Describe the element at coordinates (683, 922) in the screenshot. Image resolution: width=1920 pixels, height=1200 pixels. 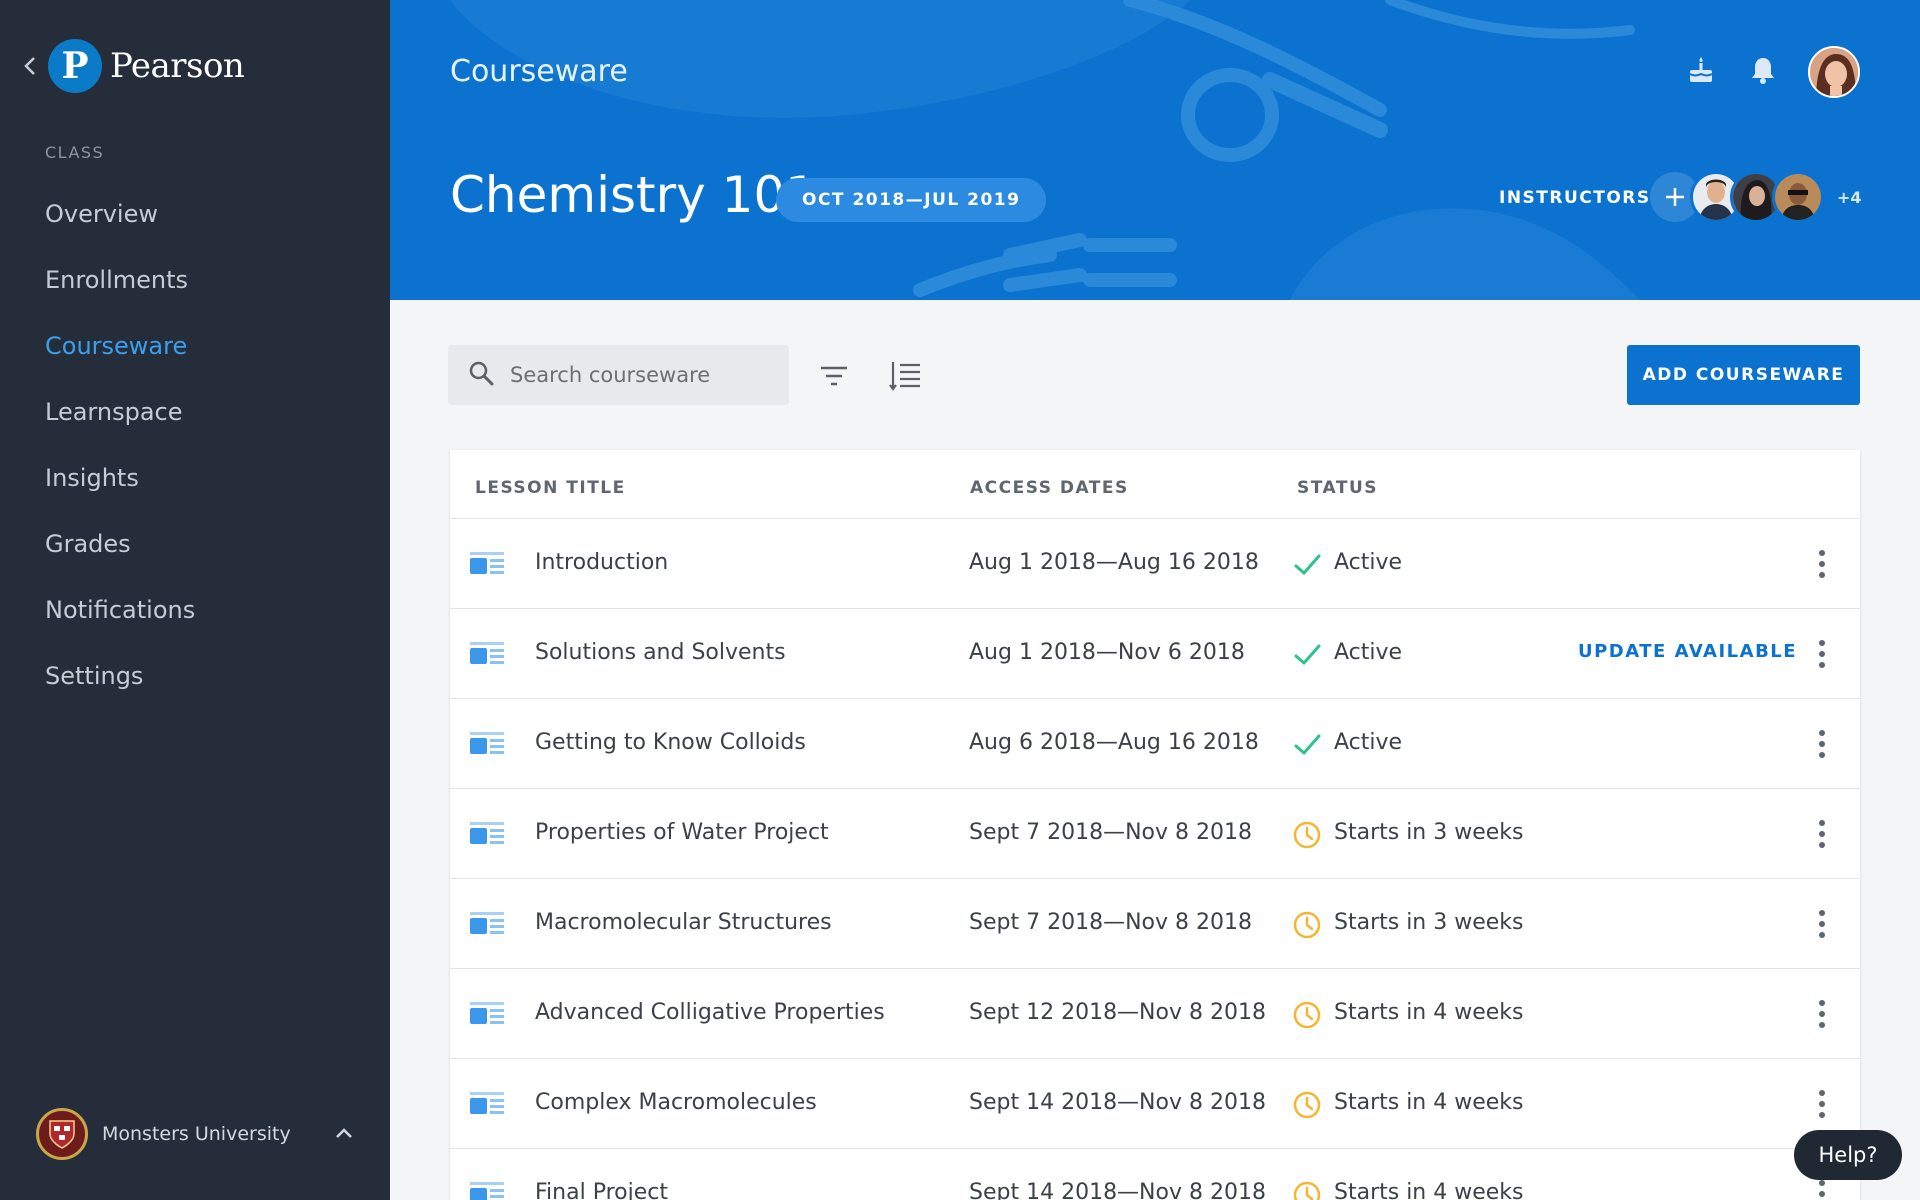
I see `lesson-title: Macromolecular Structures` at that location.